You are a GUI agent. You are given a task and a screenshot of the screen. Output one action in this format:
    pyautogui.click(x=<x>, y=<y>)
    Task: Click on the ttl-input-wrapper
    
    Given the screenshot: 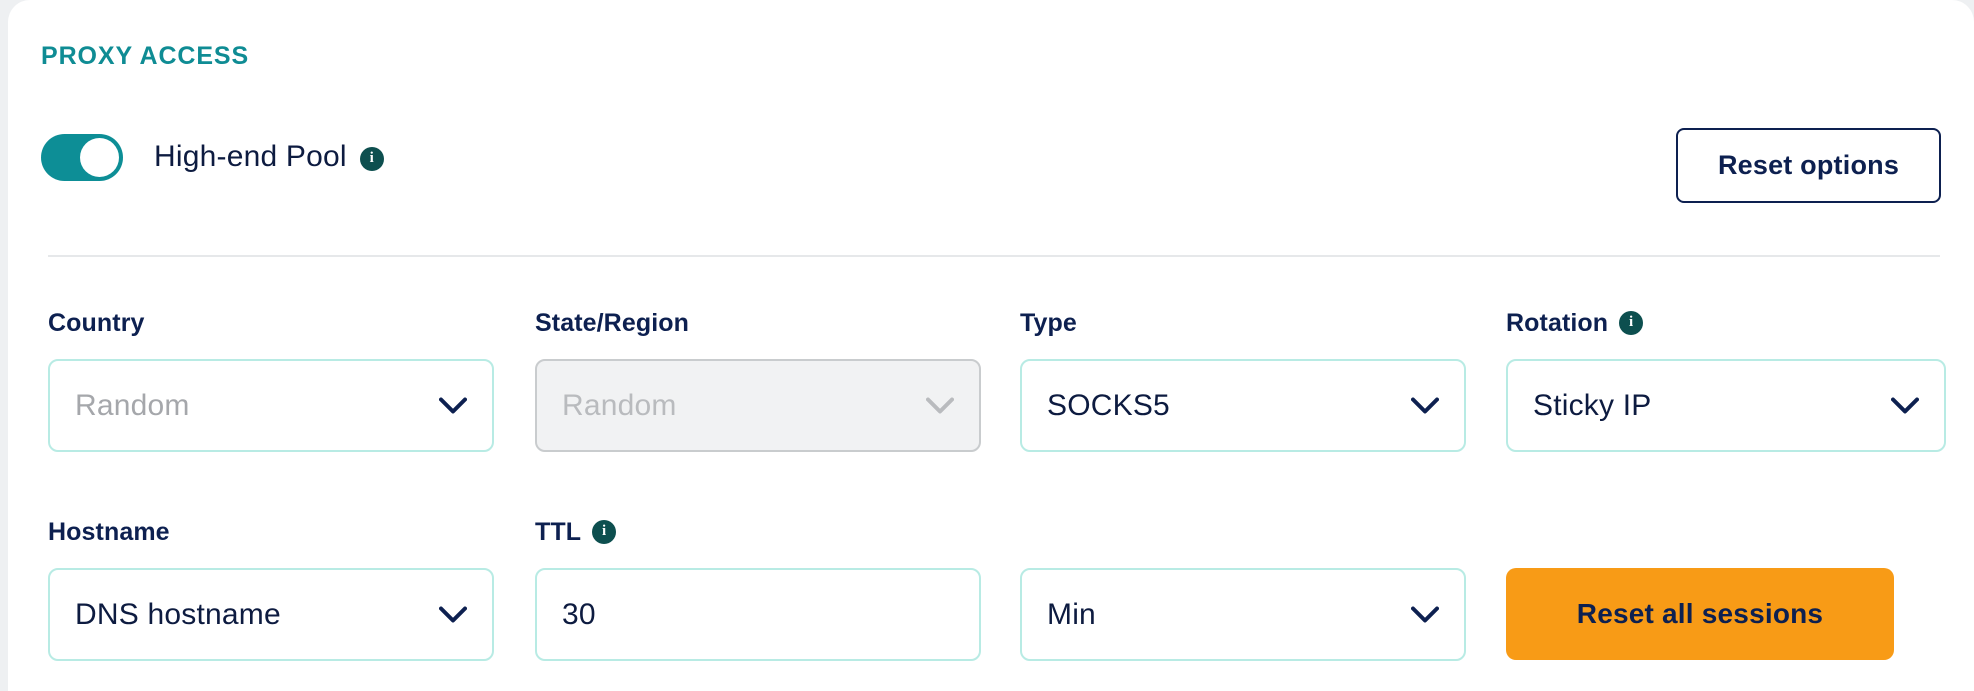 What is the action you would take?
    pyautogui.click(x=758, y=614)
    